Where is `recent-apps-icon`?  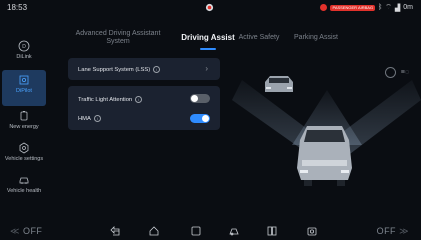
recent-apps-icon is located at coordinates (196, 231).